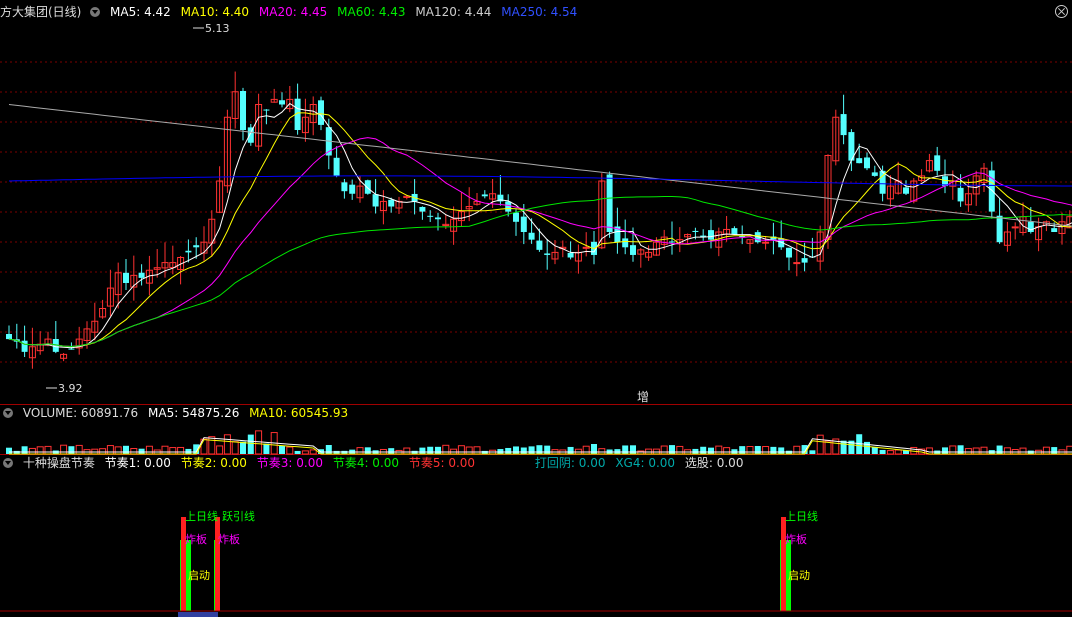 This screenshot has height=617, width=1072. Describe the element at coordinates (196, 539) in the screenshot. I see `signal-label-zhaban: 炸板` at that location.